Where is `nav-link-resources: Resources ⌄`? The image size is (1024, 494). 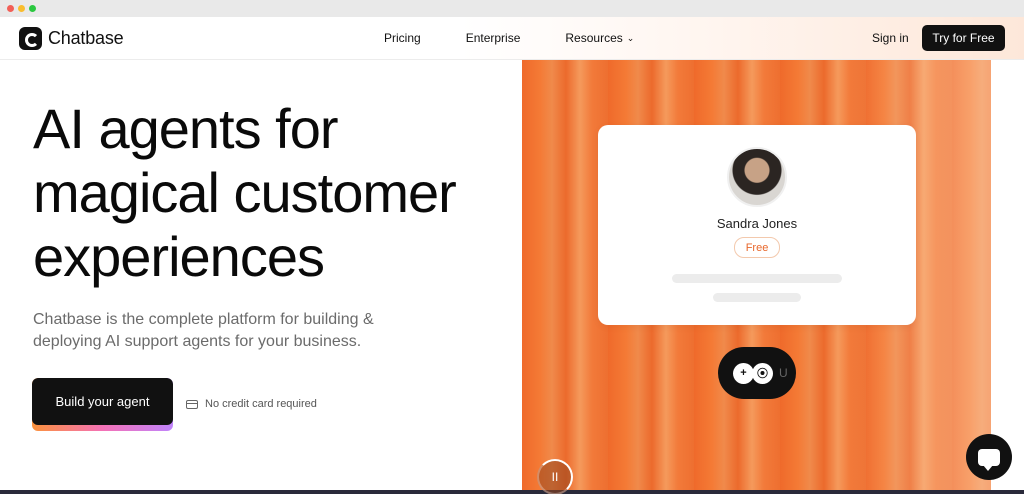 nav-link-resources: Resources ⌄ is located at coordinates (599, 38).